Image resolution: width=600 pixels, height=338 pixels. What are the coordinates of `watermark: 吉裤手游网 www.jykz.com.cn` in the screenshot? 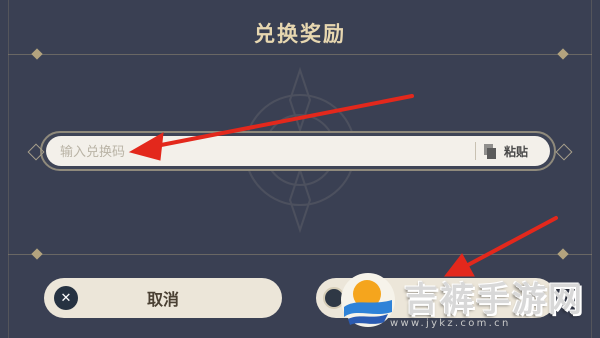 It's located at (465, 303).